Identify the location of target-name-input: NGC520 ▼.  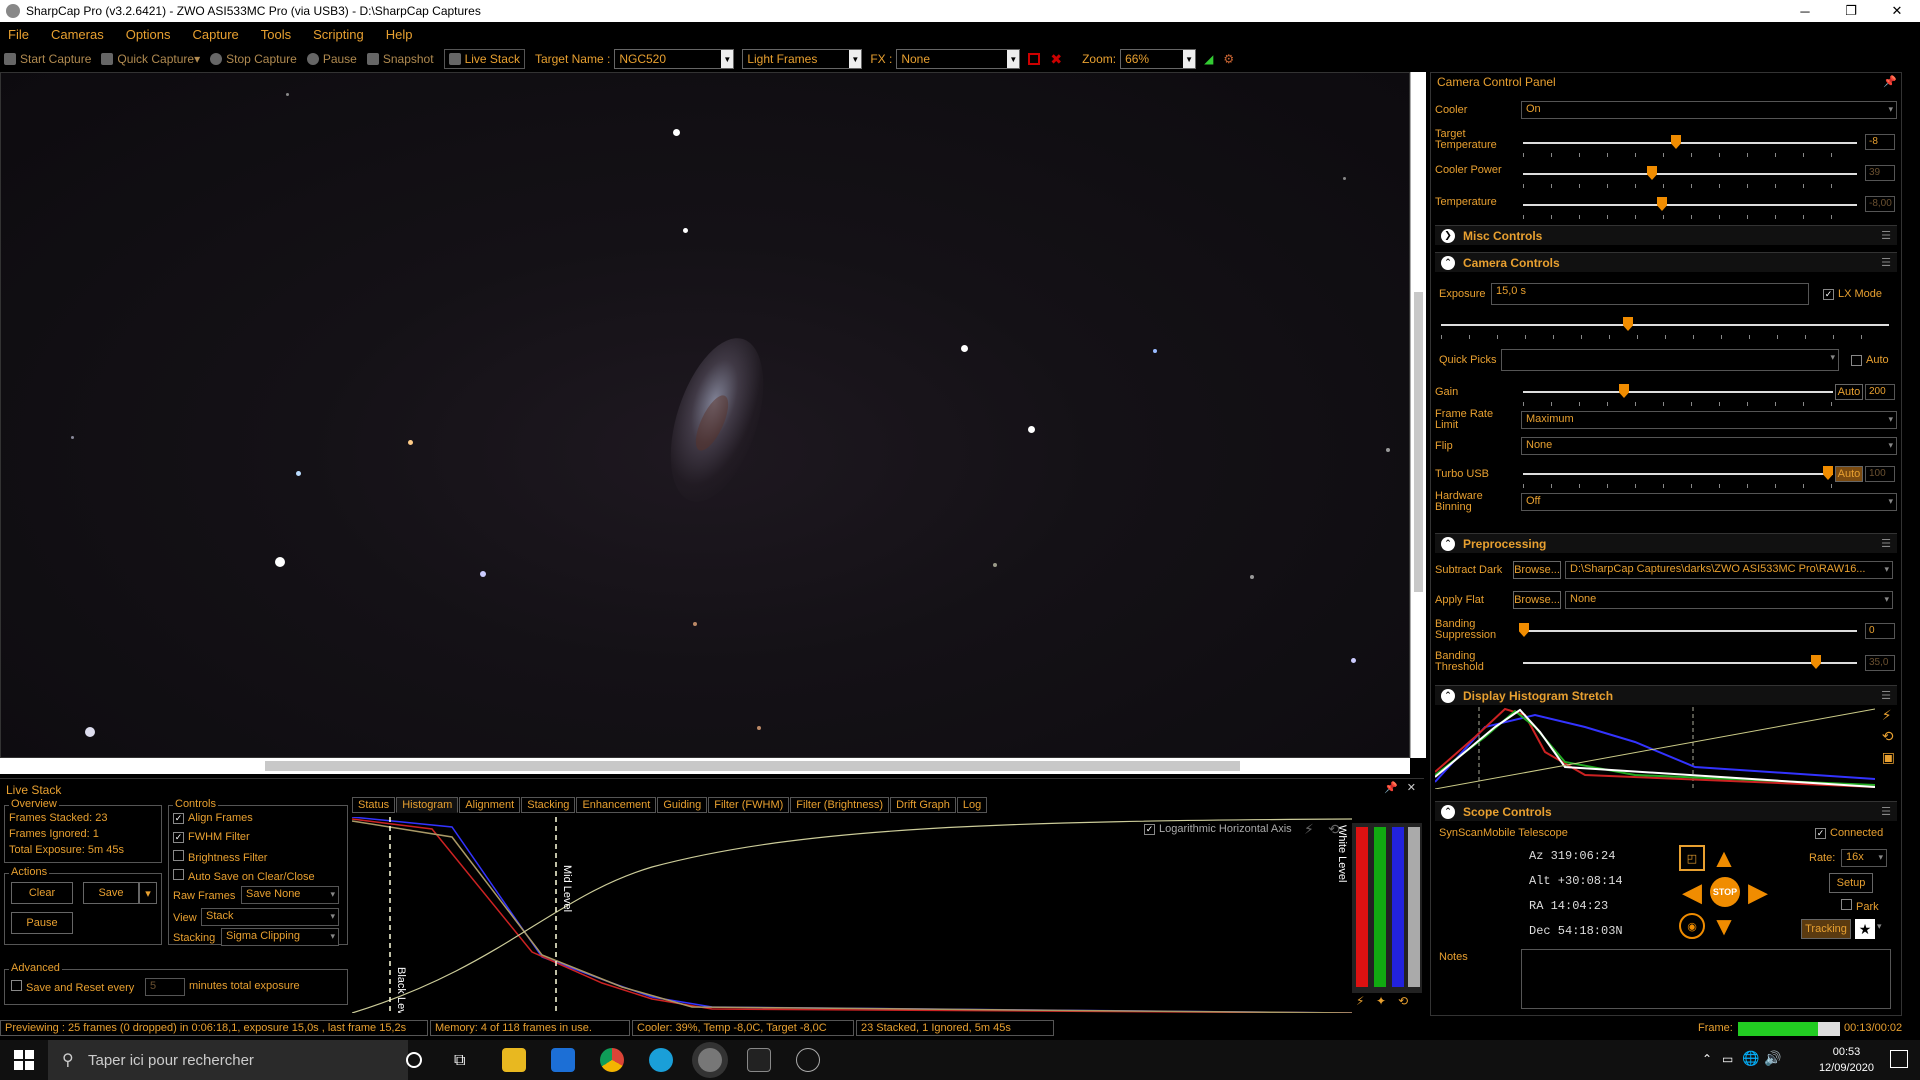
(674, 59).